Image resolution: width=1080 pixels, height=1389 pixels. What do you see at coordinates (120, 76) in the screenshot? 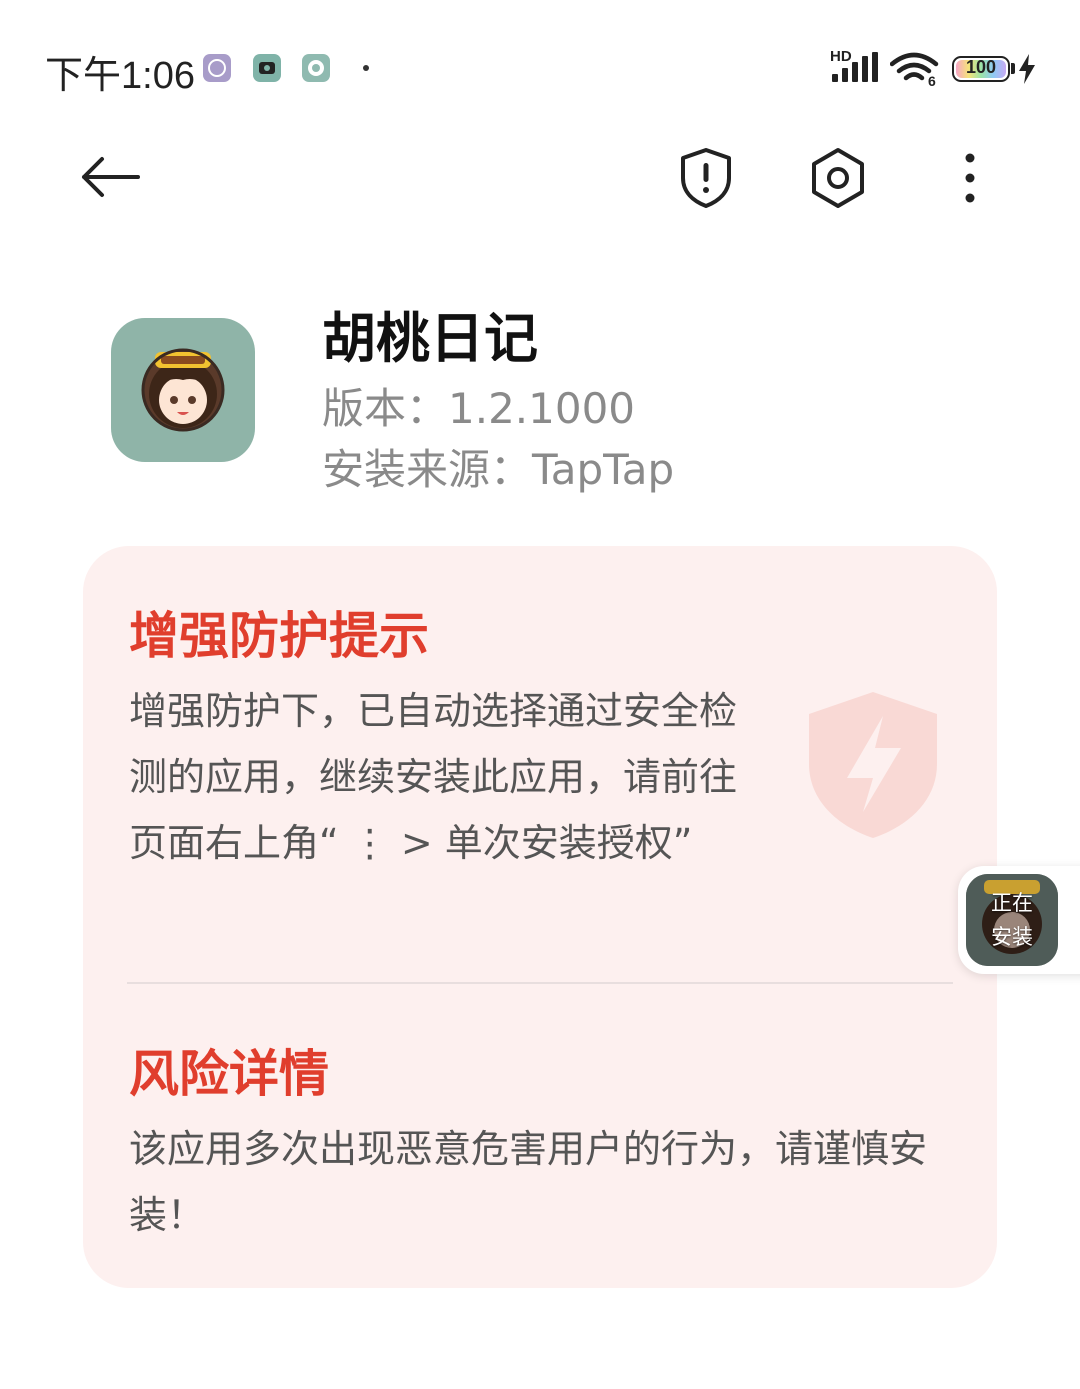
I see `status-time: 下午1:06` at bounding box center [120, 76].